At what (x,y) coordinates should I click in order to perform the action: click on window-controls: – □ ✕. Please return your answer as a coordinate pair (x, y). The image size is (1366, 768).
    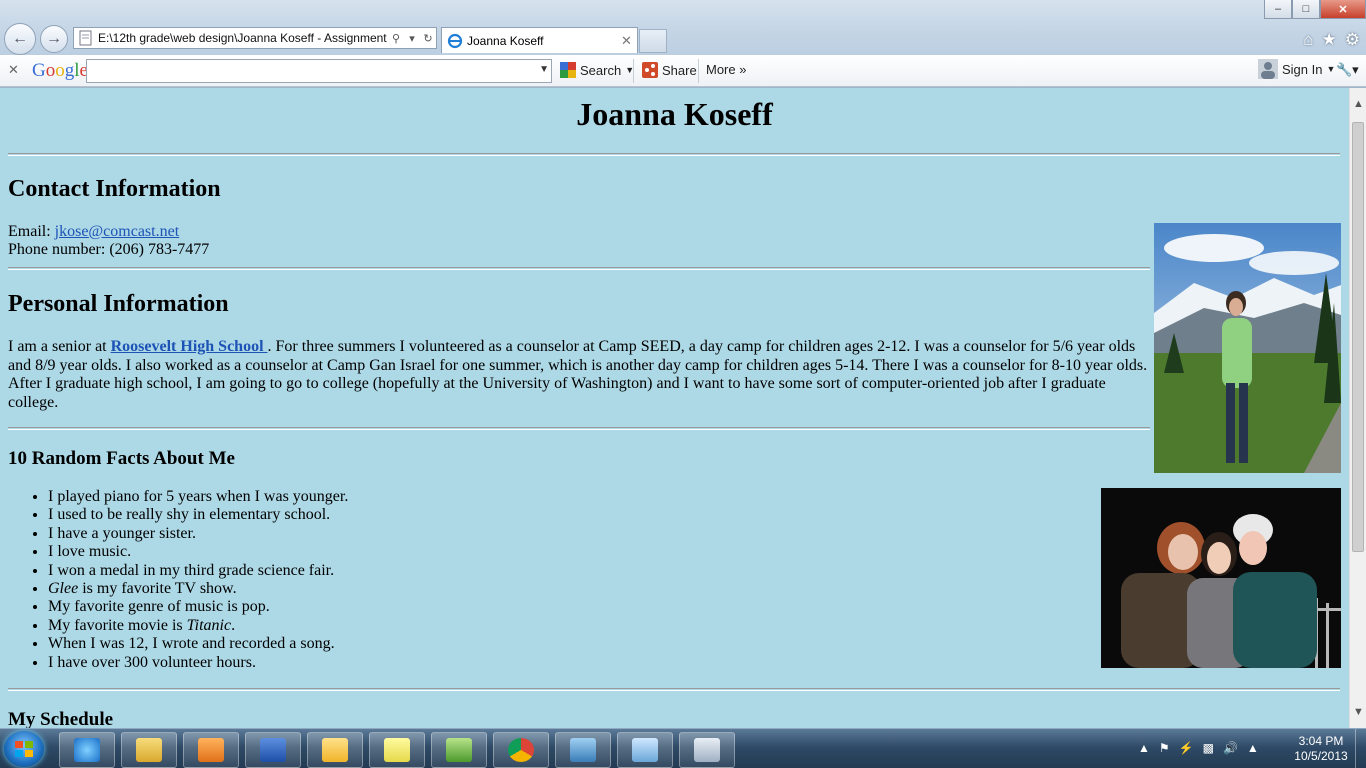
    Looking at the image, I should click on (1315, 9).